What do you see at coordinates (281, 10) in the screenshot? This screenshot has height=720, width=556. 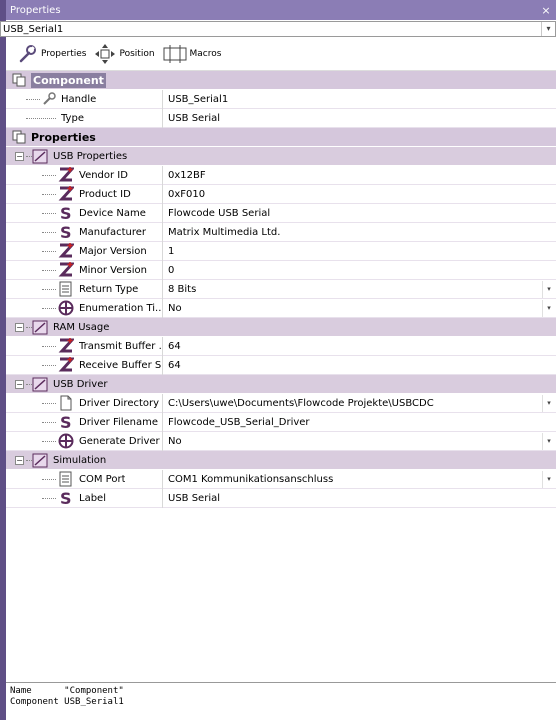 I see `title-bar: Properties ×` at bounding box center [281, 10].